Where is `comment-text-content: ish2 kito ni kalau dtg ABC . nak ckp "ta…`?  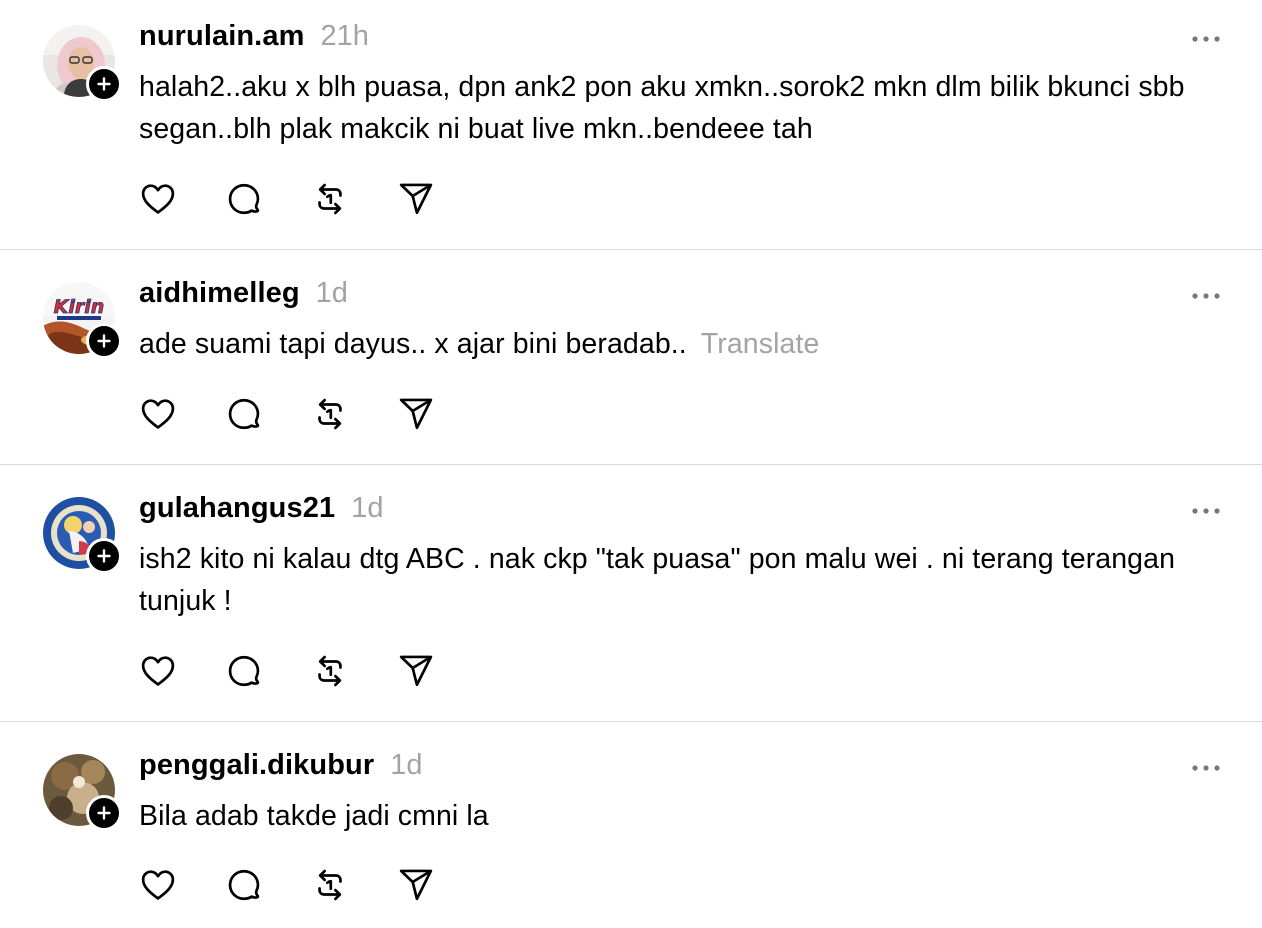
comment-text-content: ish2 kito ni kalau dtg ABC . nak ckp "ta… is located at coordinates (657, 580).